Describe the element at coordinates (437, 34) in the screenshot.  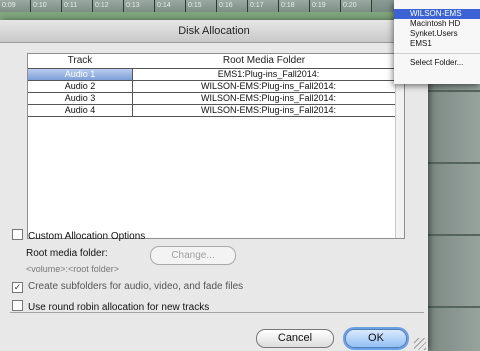
I see `menu-item-synket-users: Synket.Users` at that location.